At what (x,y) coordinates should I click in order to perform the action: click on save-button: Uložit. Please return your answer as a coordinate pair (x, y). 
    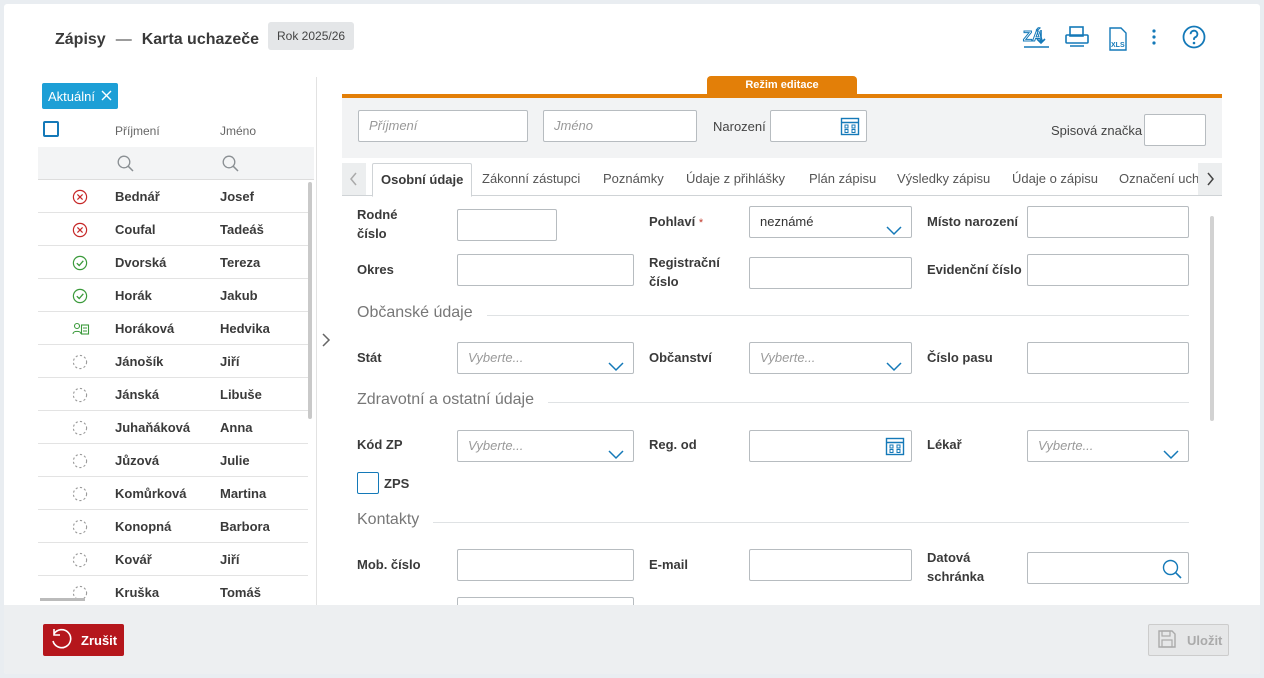
    Looking at the image, I should click on (1188, 640).